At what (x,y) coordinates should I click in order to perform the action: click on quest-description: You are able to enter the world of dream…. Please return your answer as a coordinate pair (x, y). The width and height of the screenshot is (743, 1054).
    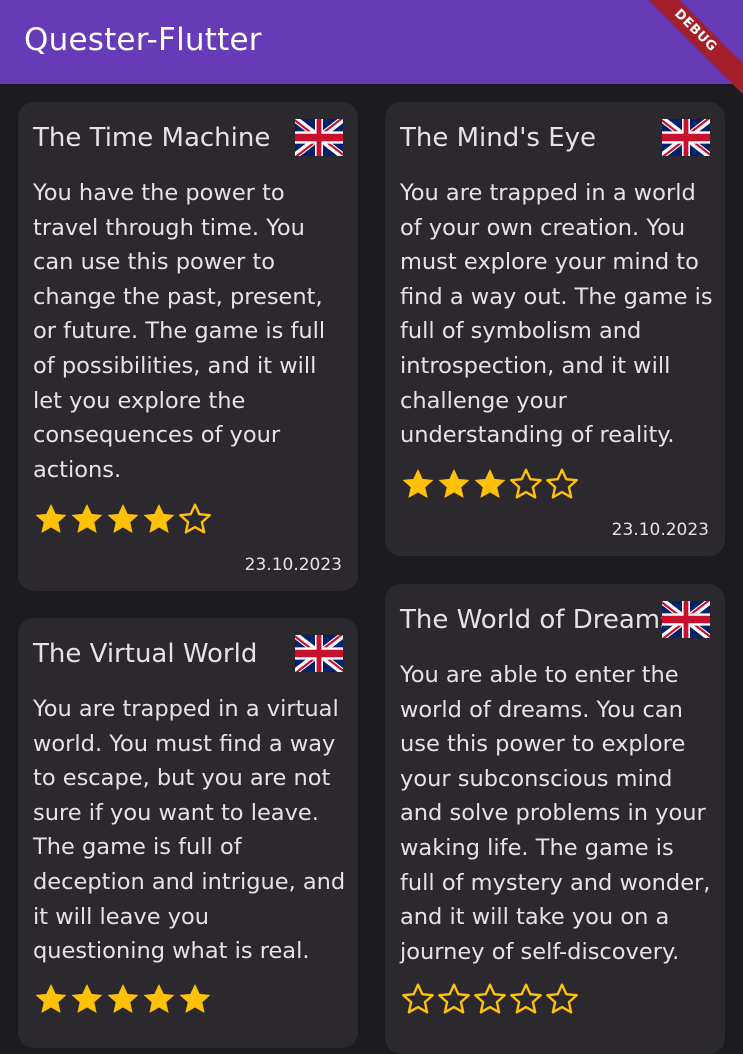
    Looking at the image, I should click on (555, 813).